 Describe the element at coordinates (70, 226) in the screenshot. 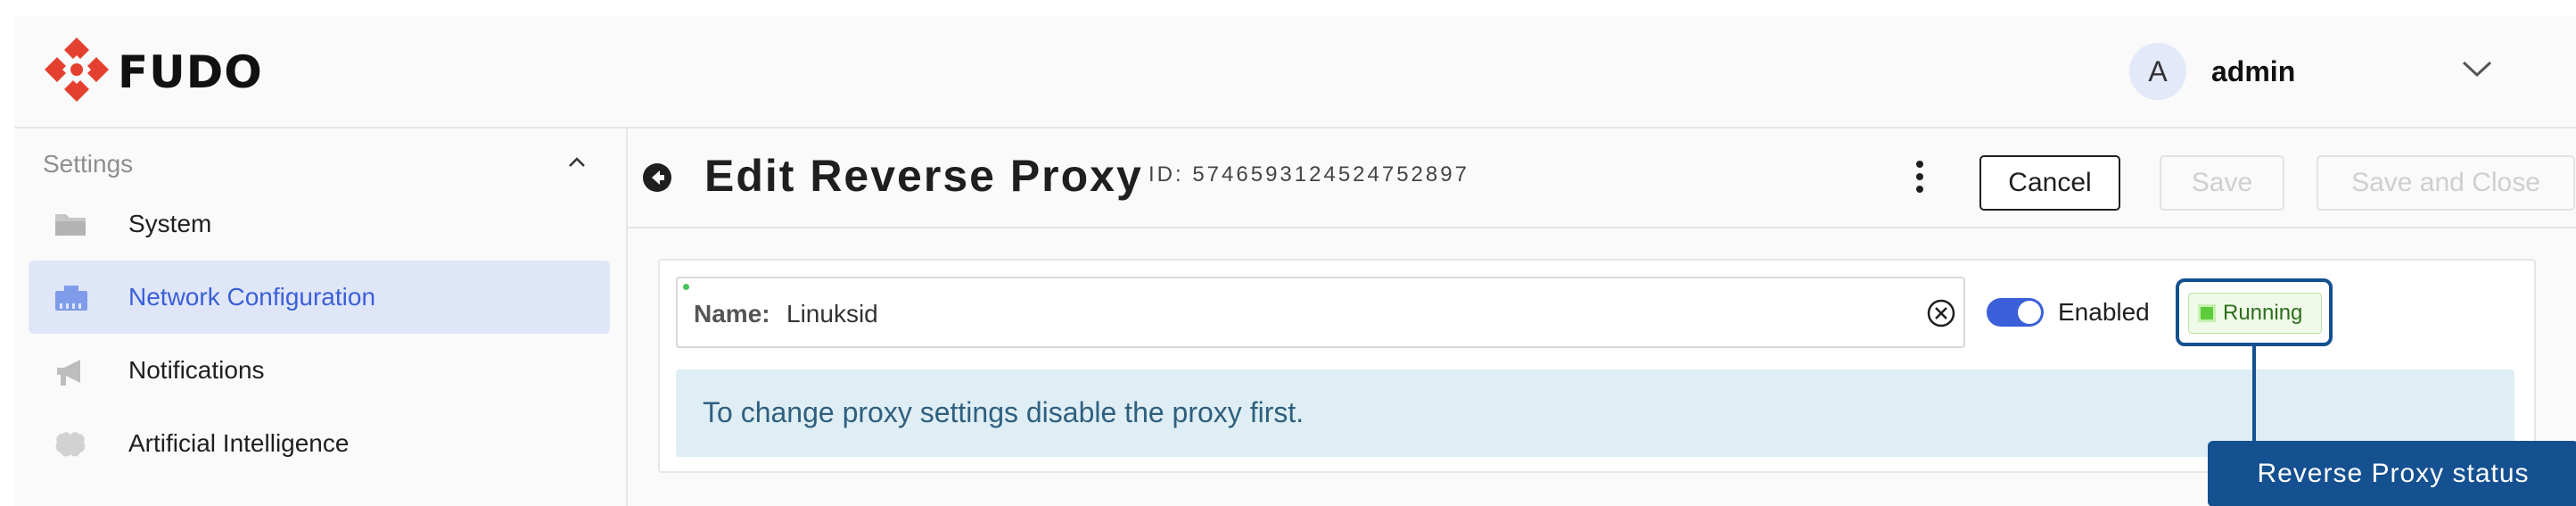

I see `folder-icon` at that location.